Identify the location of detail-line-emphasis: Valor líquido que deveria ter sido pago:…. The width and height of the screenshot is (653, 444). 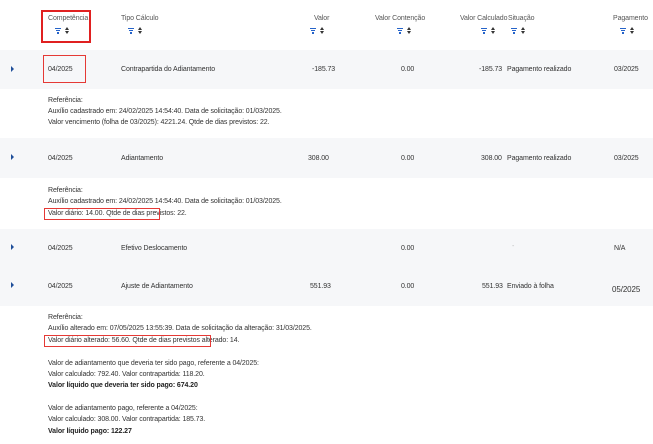
(123, 385).